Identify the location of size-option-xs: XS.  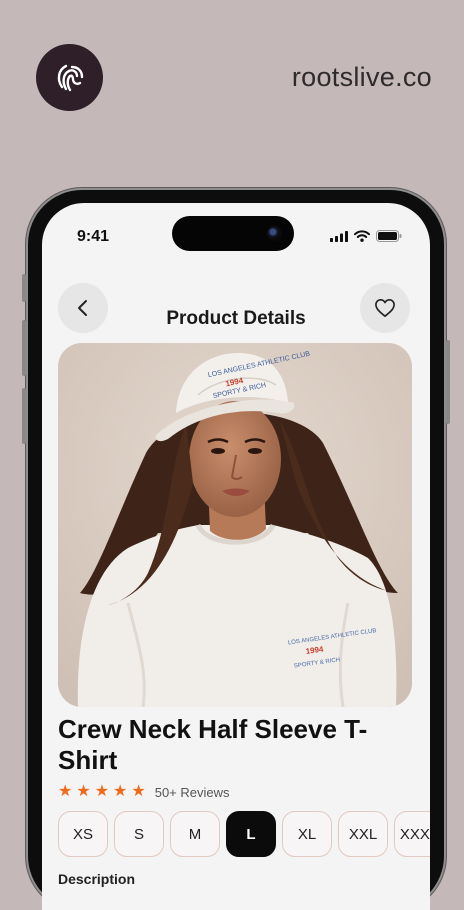
(83, 834).